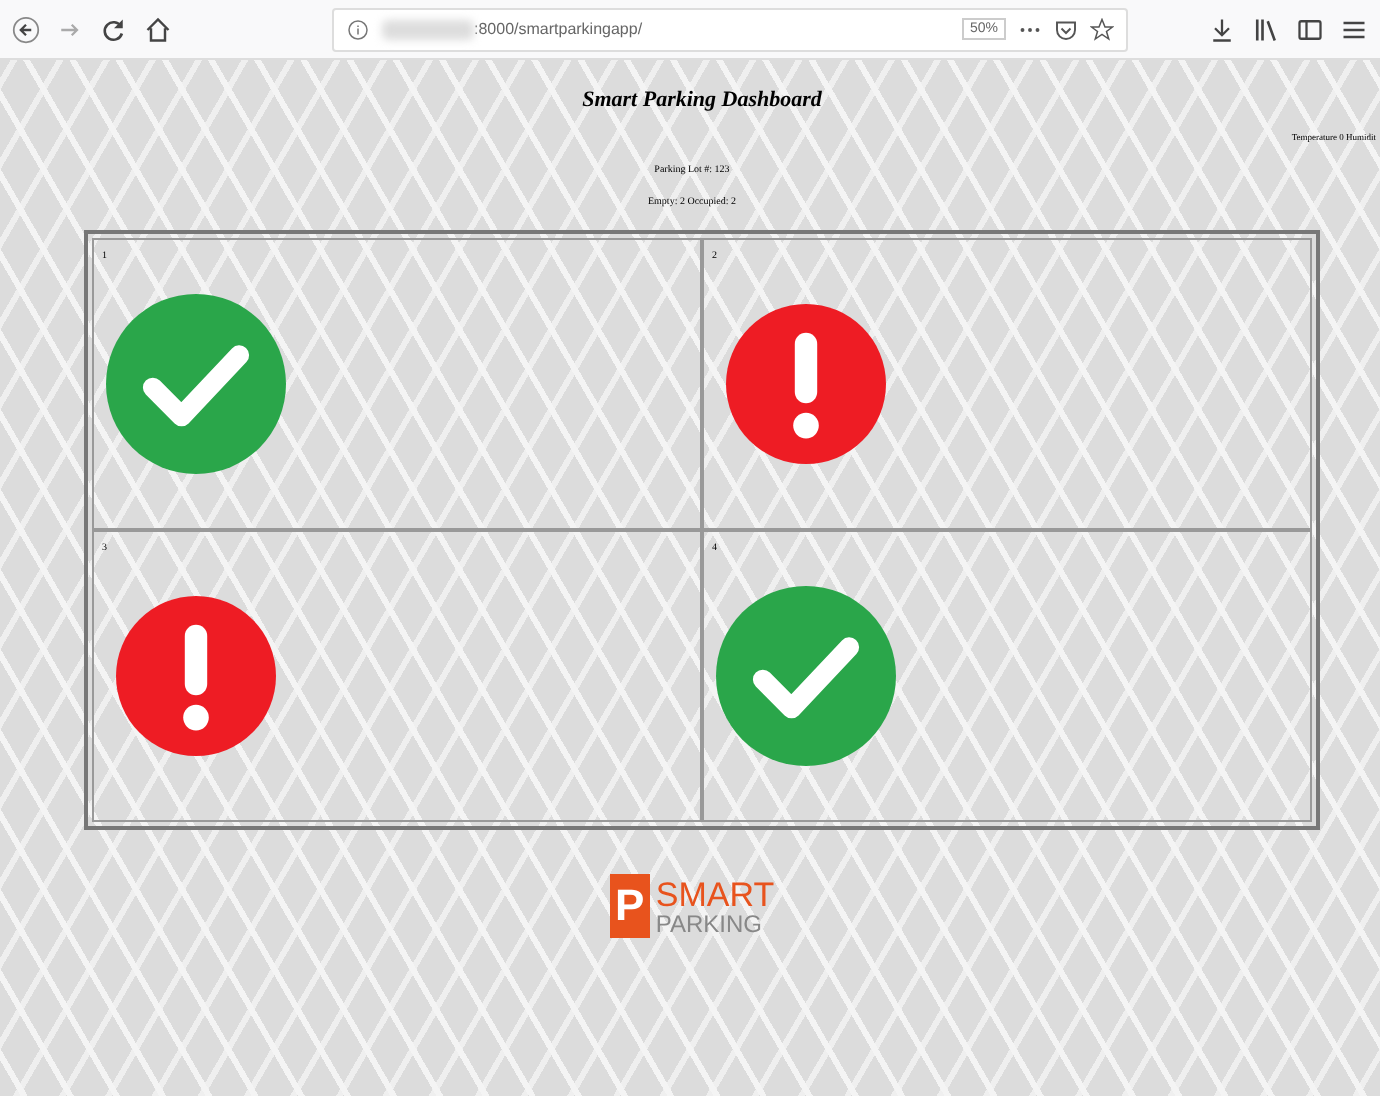 This screenshot has width=1380, height=1096. I want to click on dashboard-title: Smart Parking Dashboard, so click(702, 100).